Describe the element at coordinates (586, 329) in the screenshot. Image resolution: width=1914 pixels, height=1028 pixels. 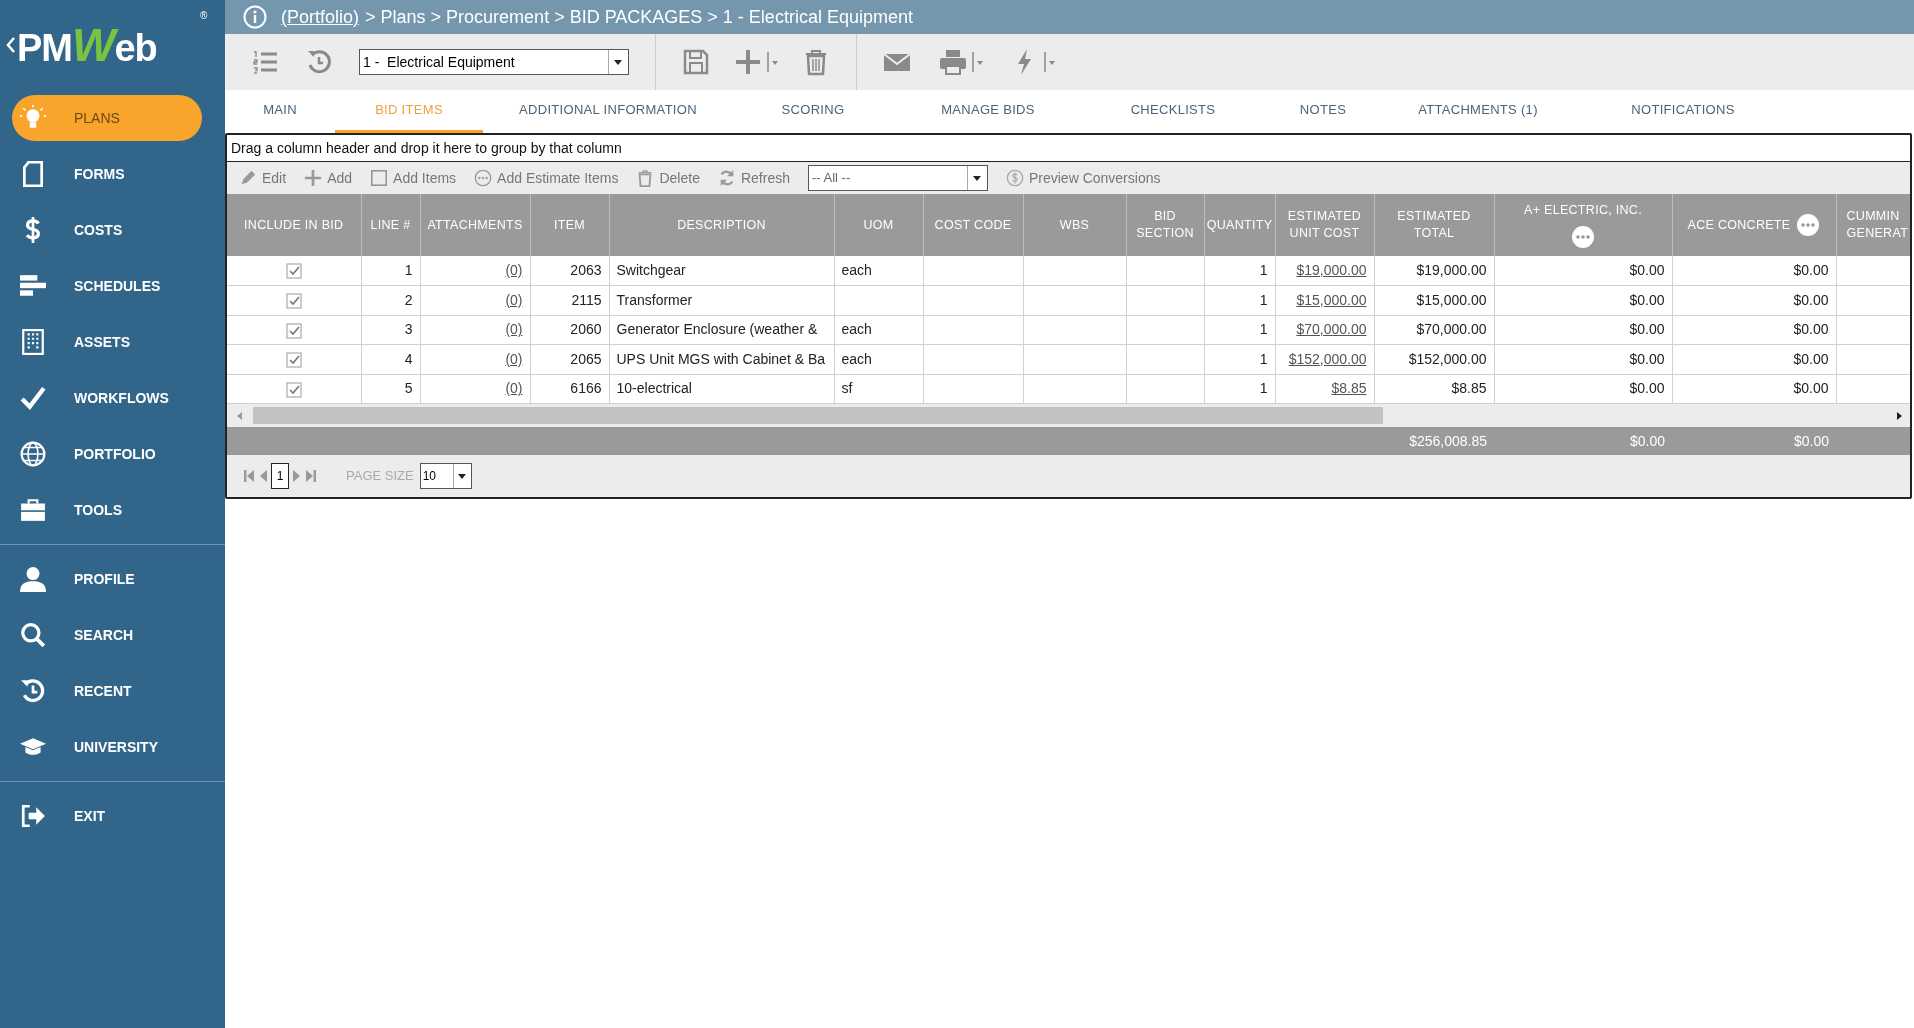
I see `table-cell: 2060` at that location.